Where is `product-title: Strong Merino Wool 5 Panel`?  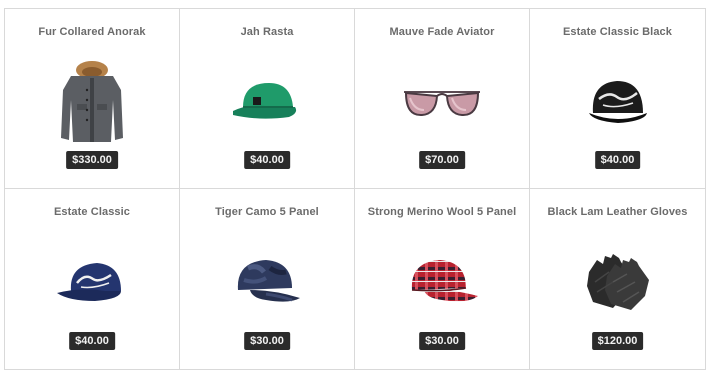 product-title: Strong Merino Wool 5 Panel is located at coordinates (442, 212).